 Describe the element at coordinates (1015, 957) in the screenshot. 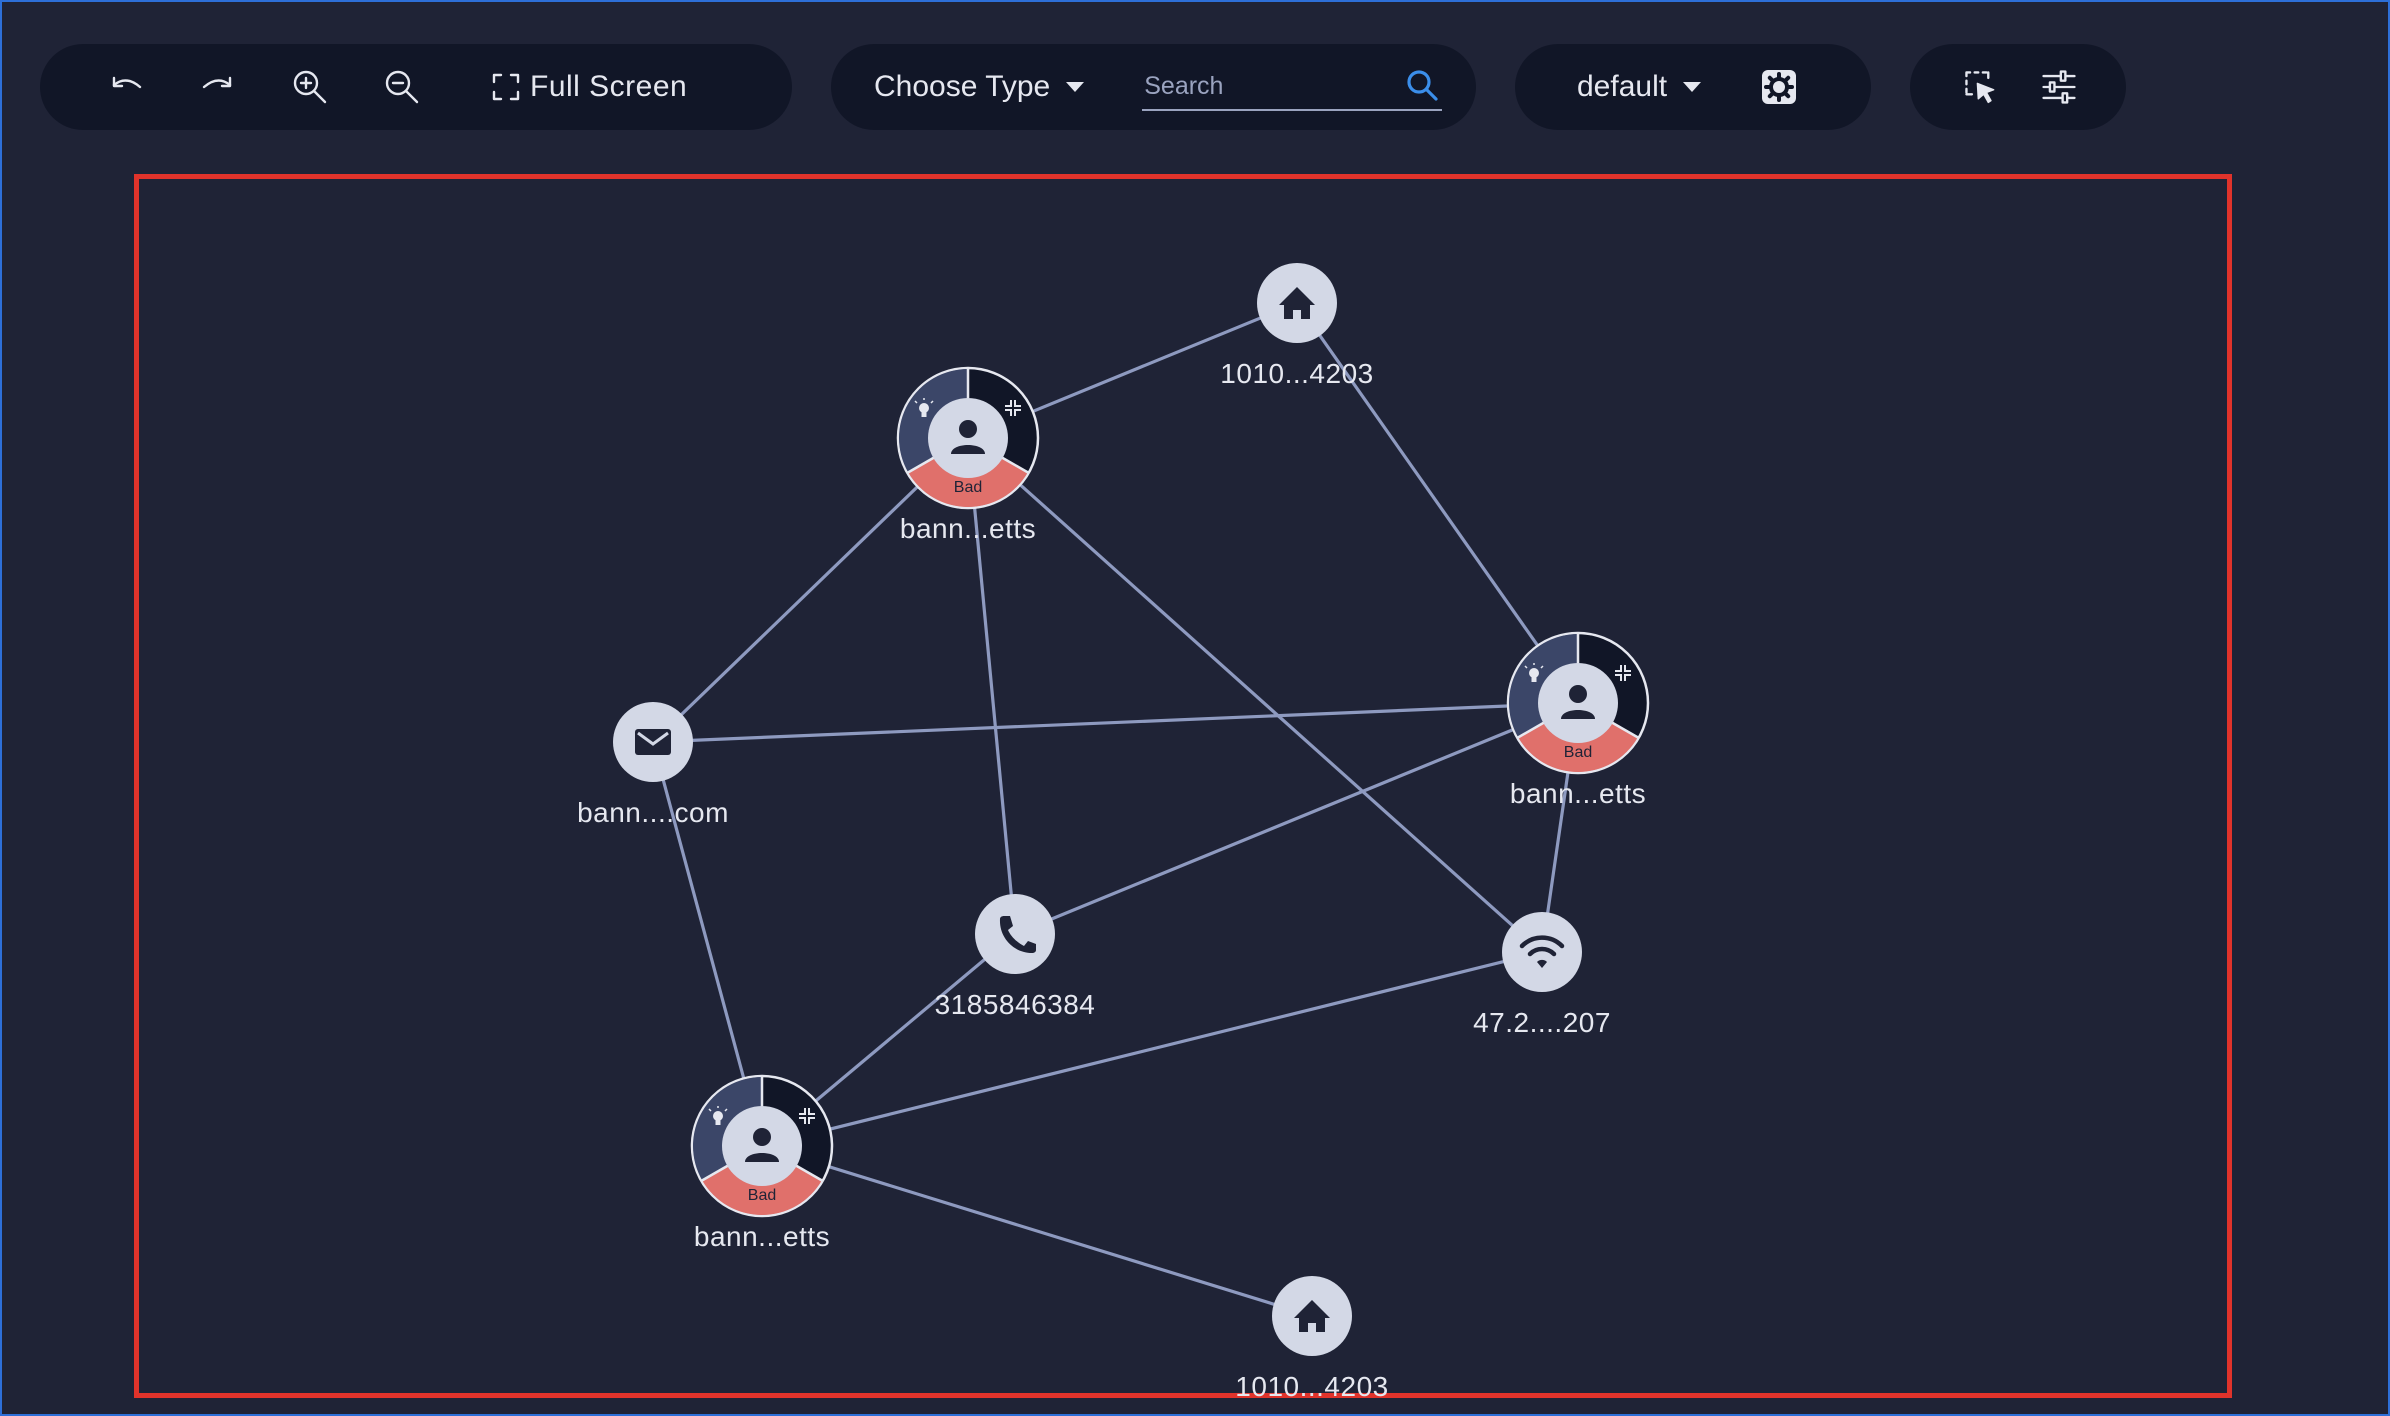

I see `graph-node-phone: 3185846384` at that location.